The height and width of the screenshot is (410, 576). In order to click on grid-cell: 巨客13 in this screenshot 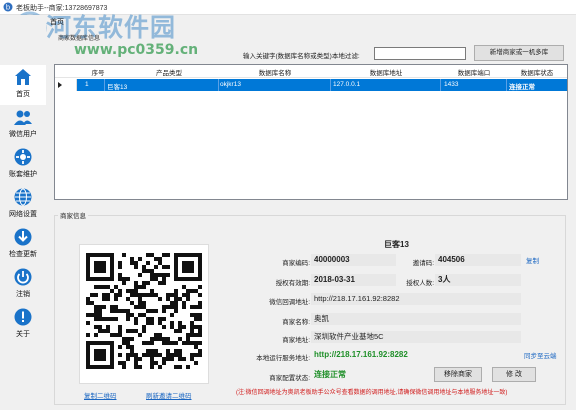, I will do `click(117, 87)`.